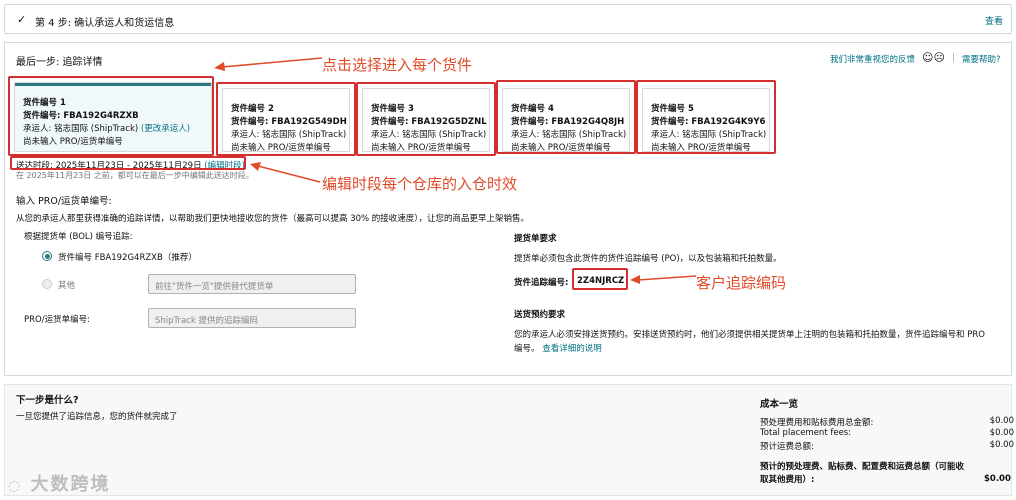  What do you see at coordinates (540, 315) in the screenshot?
I see `appointment-heading: 送货预约要求` at bounding box center [540, 315].